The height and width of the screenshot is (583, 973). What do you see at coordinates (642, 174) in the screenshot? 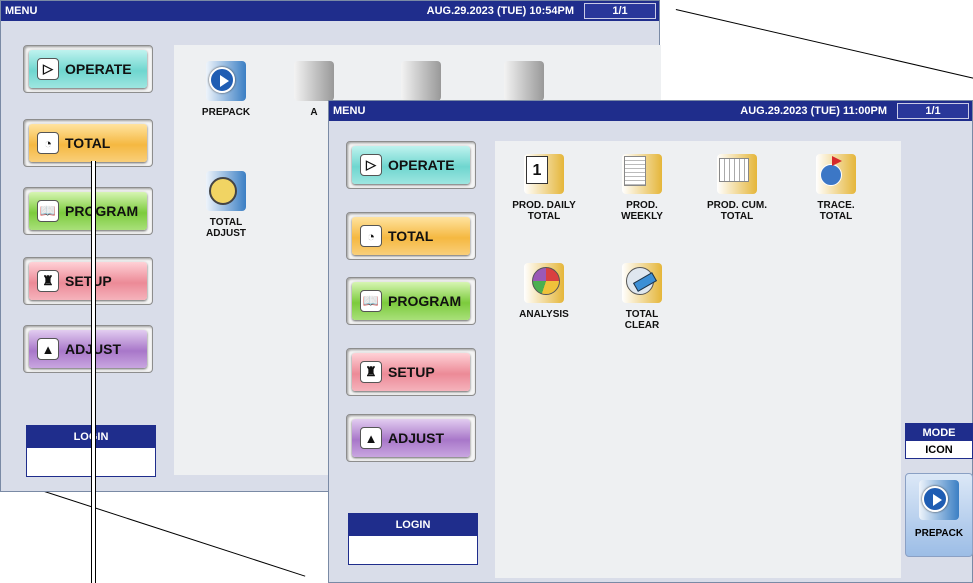
I see `document-icon` at bounding box center [642, 174].